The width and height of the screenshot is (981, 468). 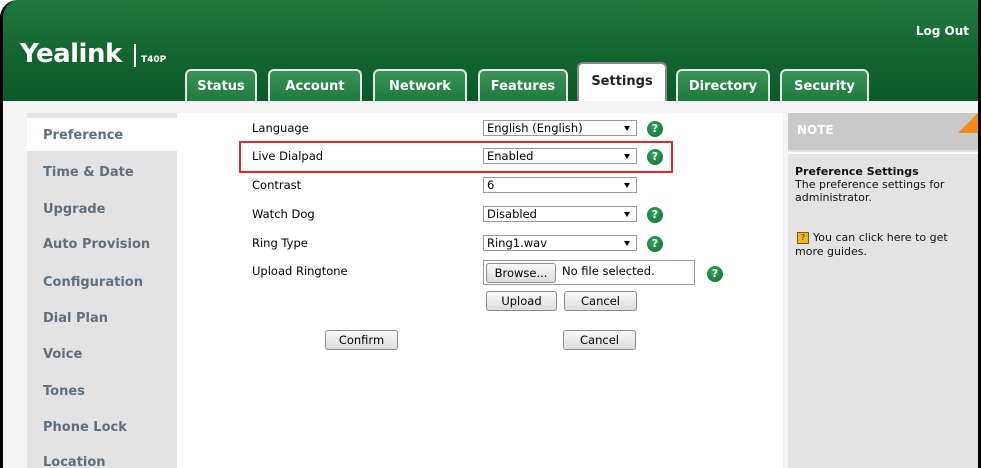 I want to click on contrast-label: Contrast, so click(x=277, y=185).